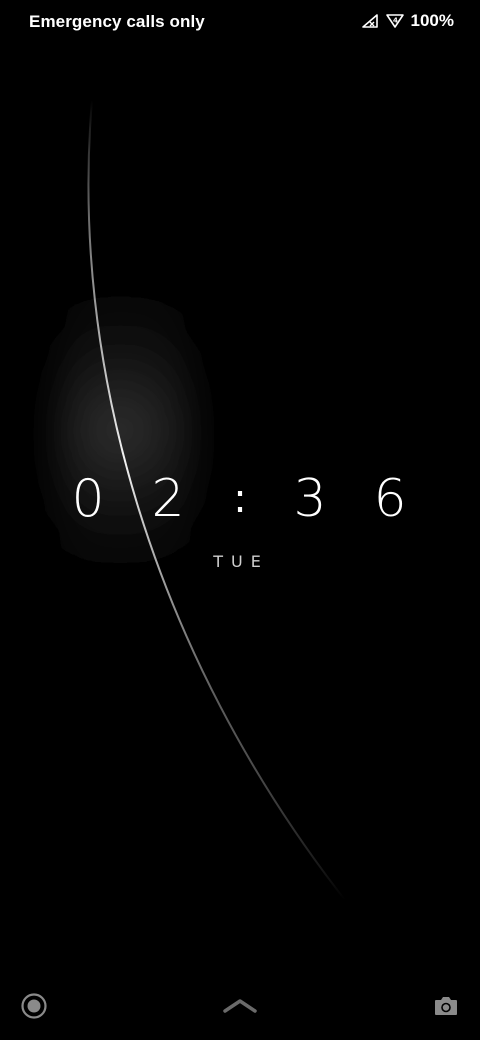  I want to click on no-sim-icon, so click(370, 21).